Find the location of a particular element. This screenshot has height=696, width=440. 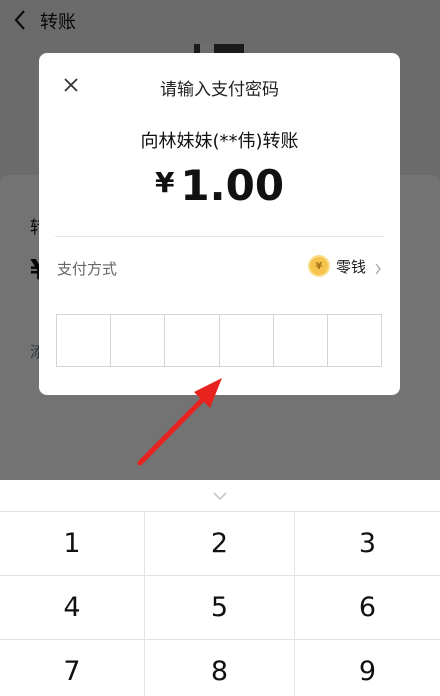

close-button is located at coordinates (71, 85).